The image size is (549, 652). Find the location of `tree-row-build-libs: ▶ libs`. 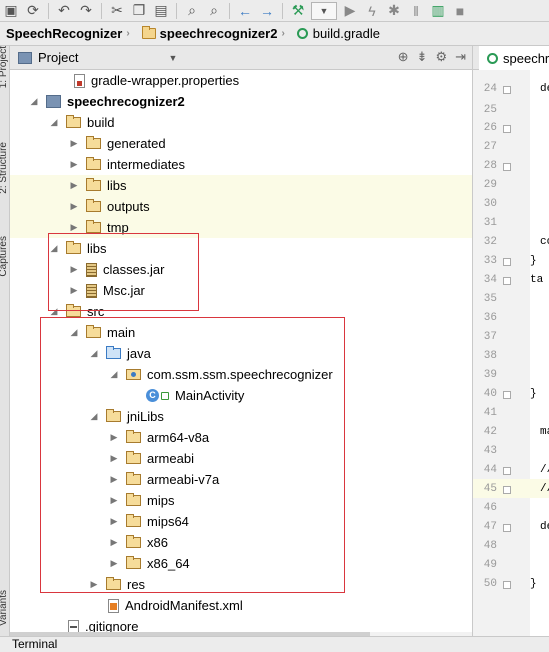

tree-row-build-libs: ▶ libs is located at coordinates (241, 185).